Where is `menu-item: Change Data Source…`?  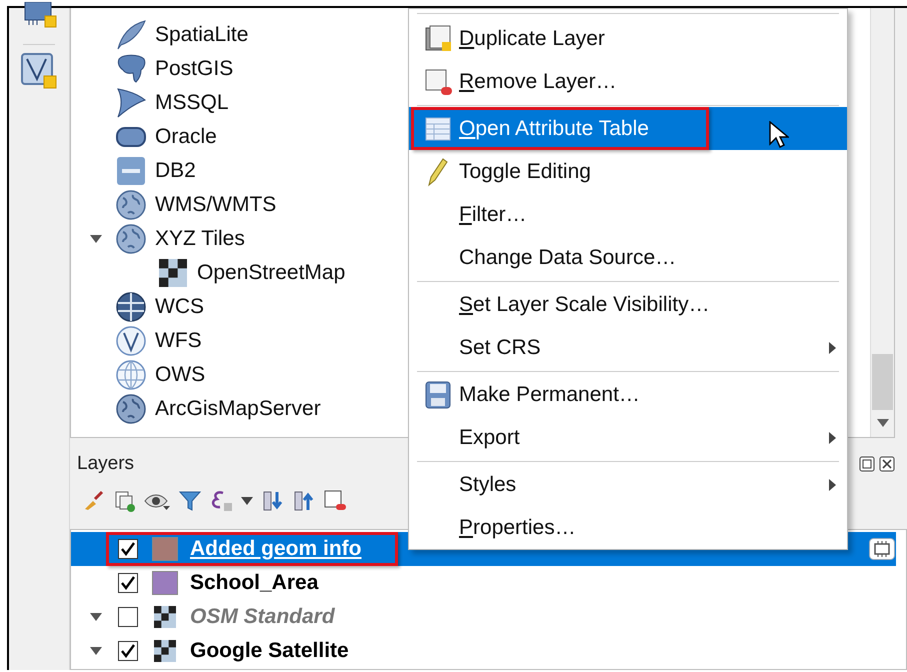
menu-item: Change Data Source… is located at coordinates (628, 257).